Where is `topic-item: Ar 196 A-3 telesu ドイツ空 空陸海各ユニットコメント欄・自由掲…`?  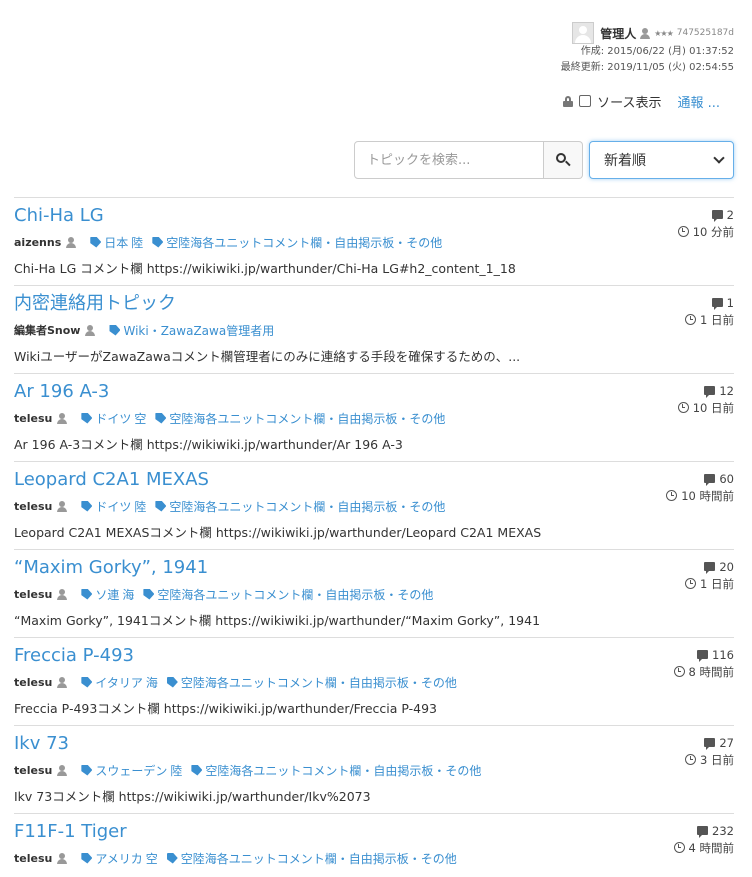
topic-item: Ar 196 A-3 telesu ドイツ空 空陸海各ユニットコメント欄・自由掲… is located at coordinates (374, 417).